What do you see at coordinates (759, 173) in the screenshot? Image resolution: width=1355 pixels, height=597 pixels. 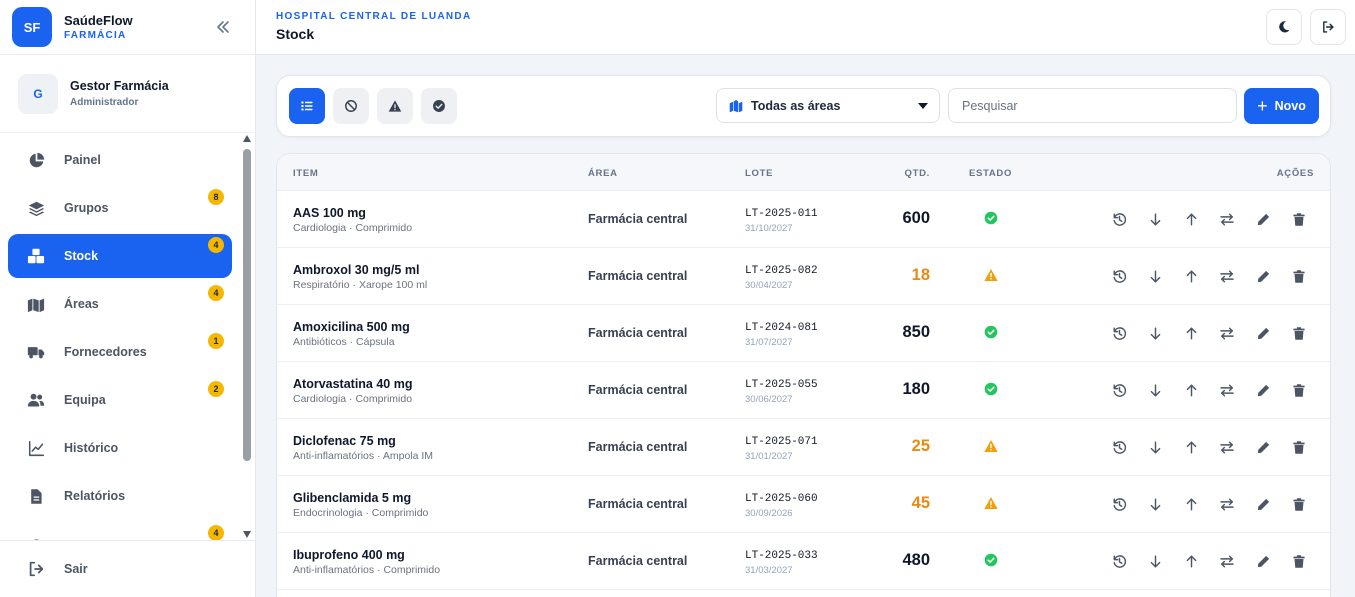 I see `column-lote: LOTE` at bounding box center [759, 173].